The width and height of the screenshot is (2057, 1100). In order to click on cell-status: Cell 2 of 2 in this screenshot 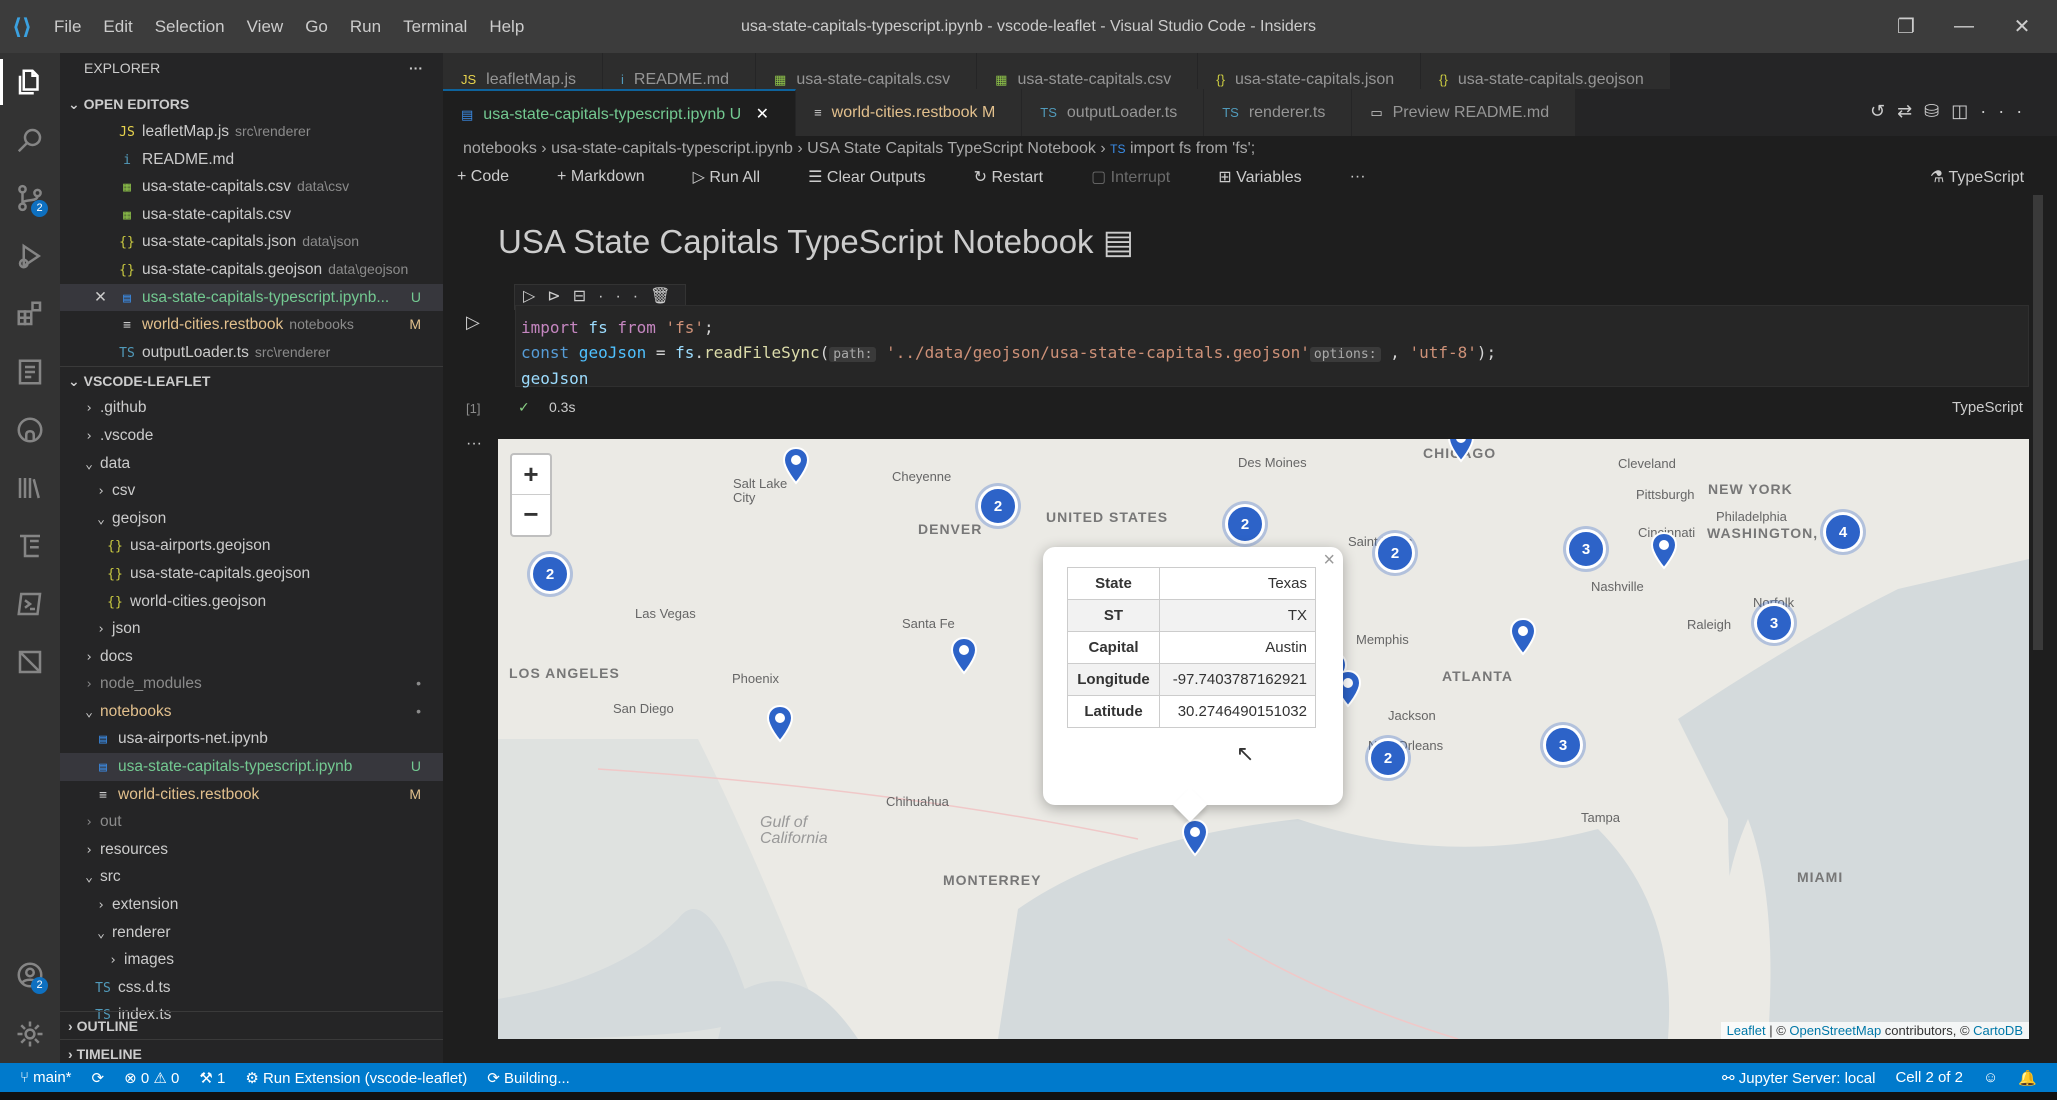, I will do `click(1929, 1077)`.